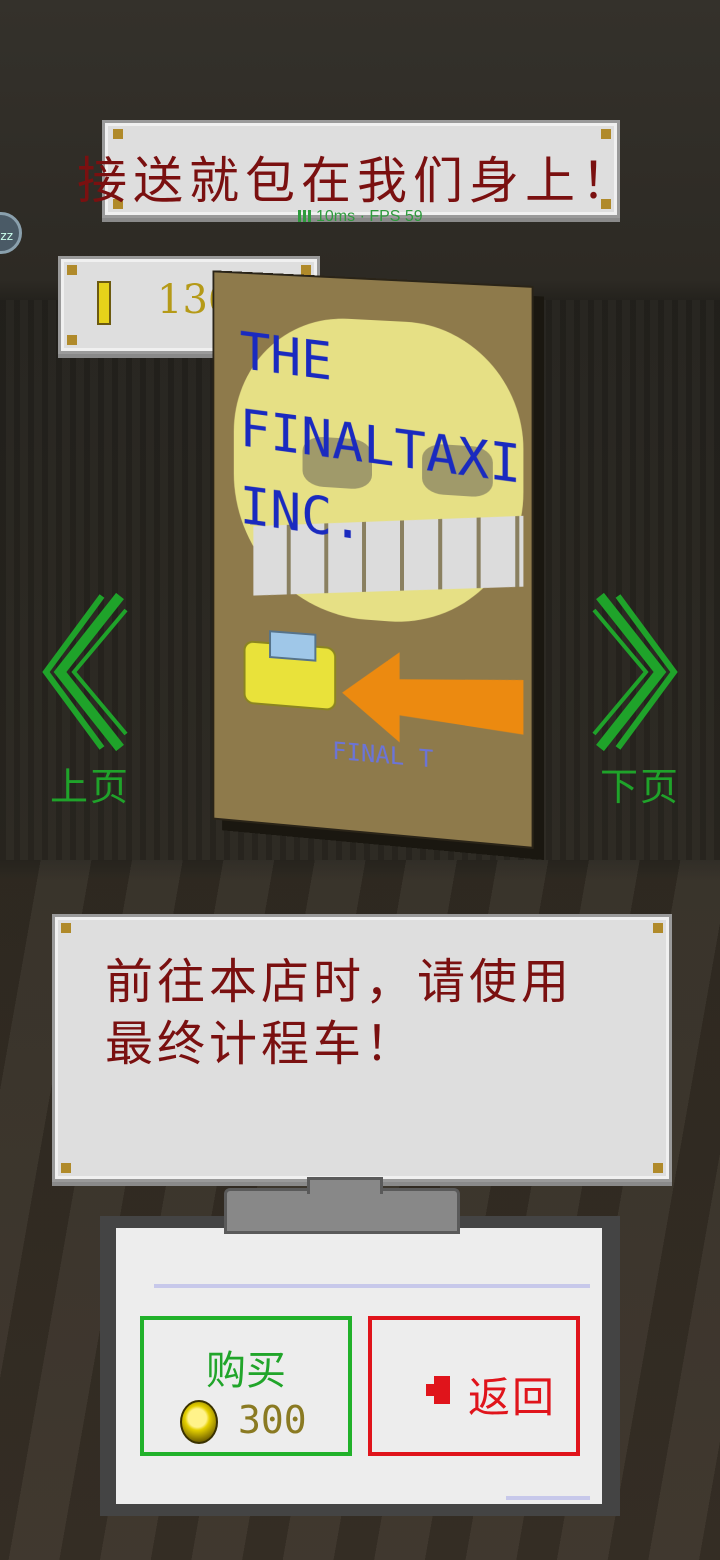  I want to click on arrow-art, so click(432, 700).